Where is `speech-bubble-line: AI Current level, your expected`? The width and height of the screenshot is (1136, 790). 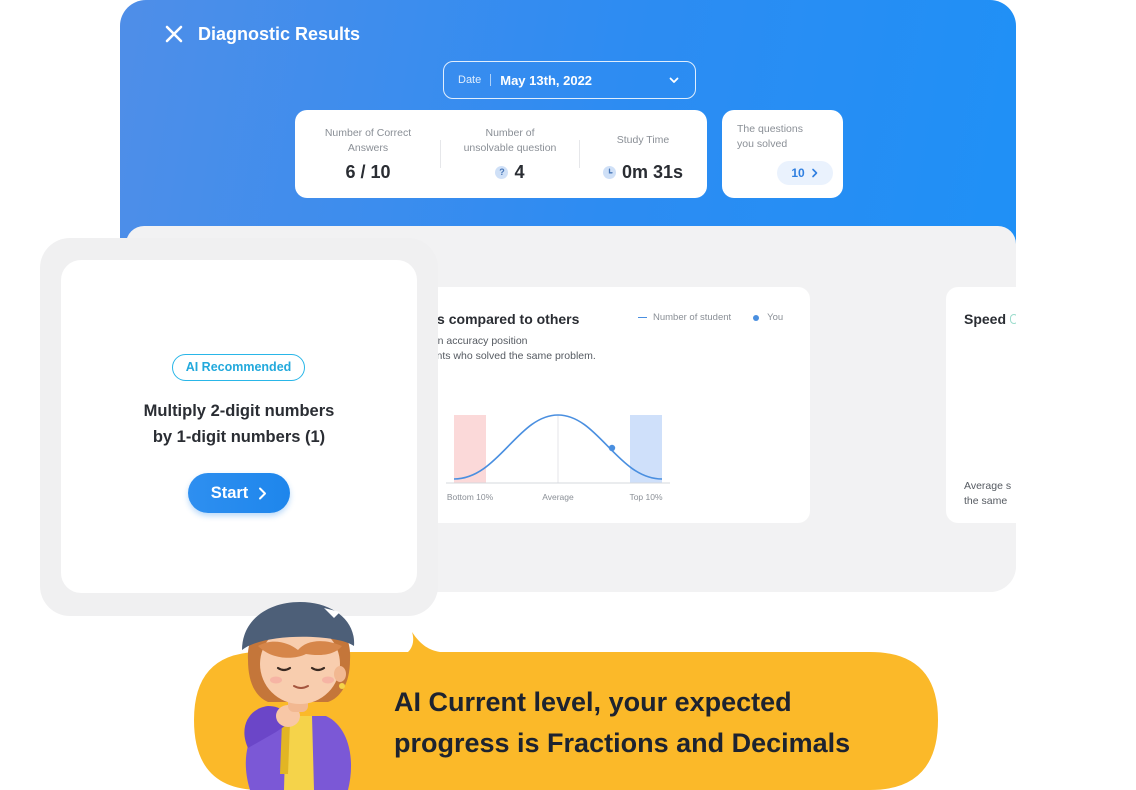
speech-bubble-line: AI Current level, your expected is located at coordinates (593, 702).